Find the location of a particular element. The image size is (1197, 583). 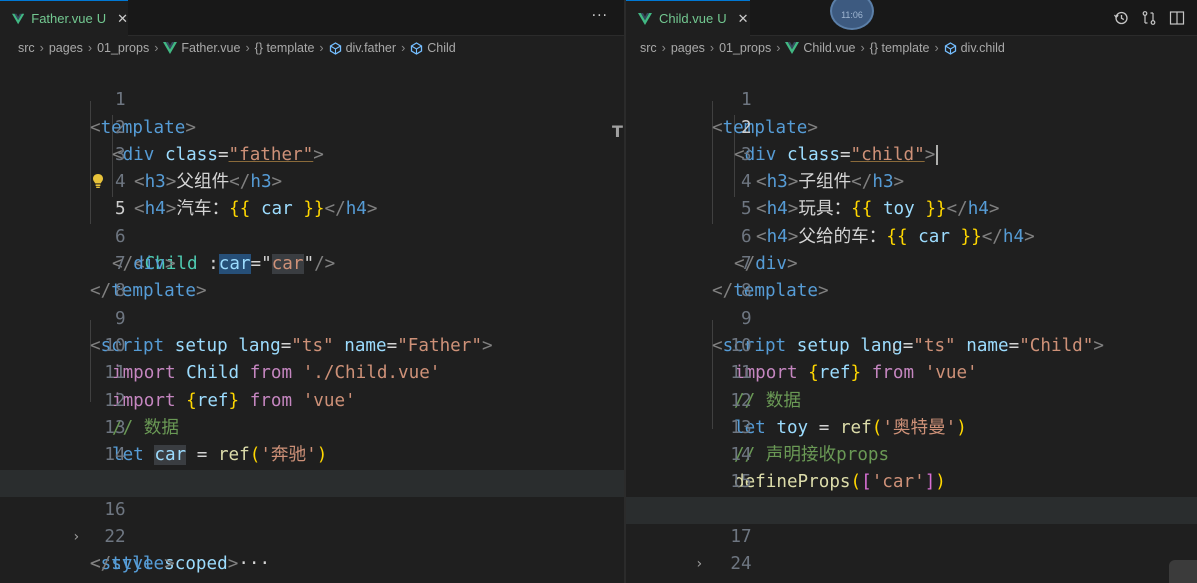

compare-changes-icon is located at coordinates (1149, 18).